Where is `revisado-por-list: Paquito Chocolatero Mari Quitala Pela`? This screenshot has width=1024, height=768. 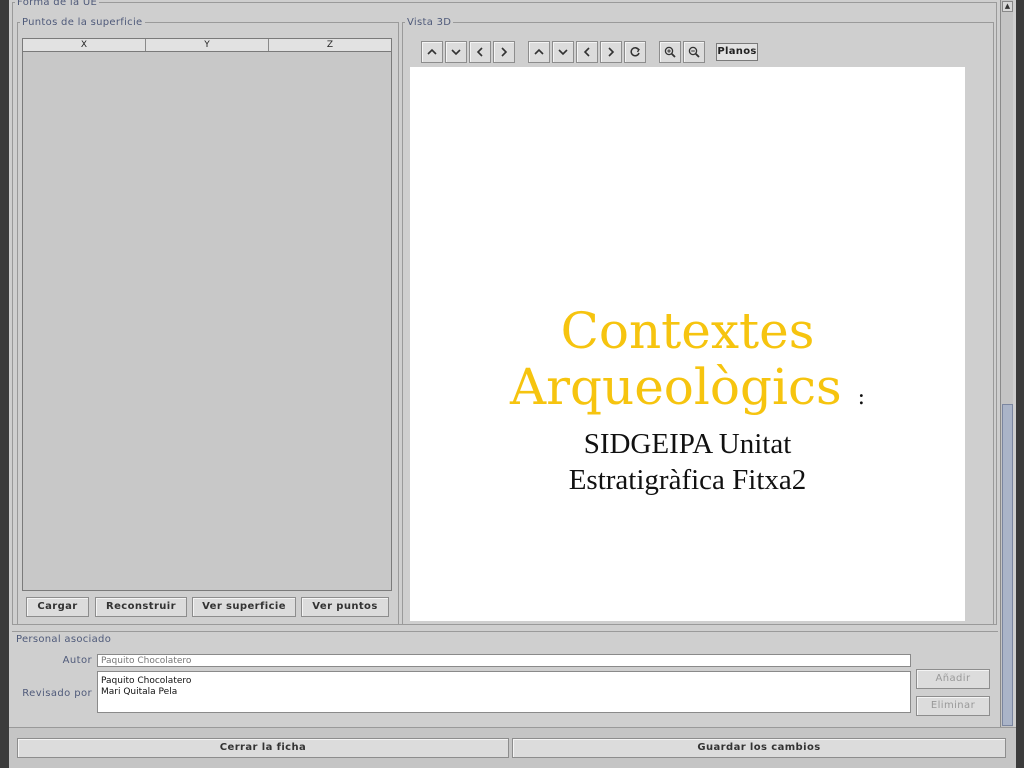 revisado-por-list: Paquito Chocolatero Mari Quitala Pela is located at coordinates (504, 692).